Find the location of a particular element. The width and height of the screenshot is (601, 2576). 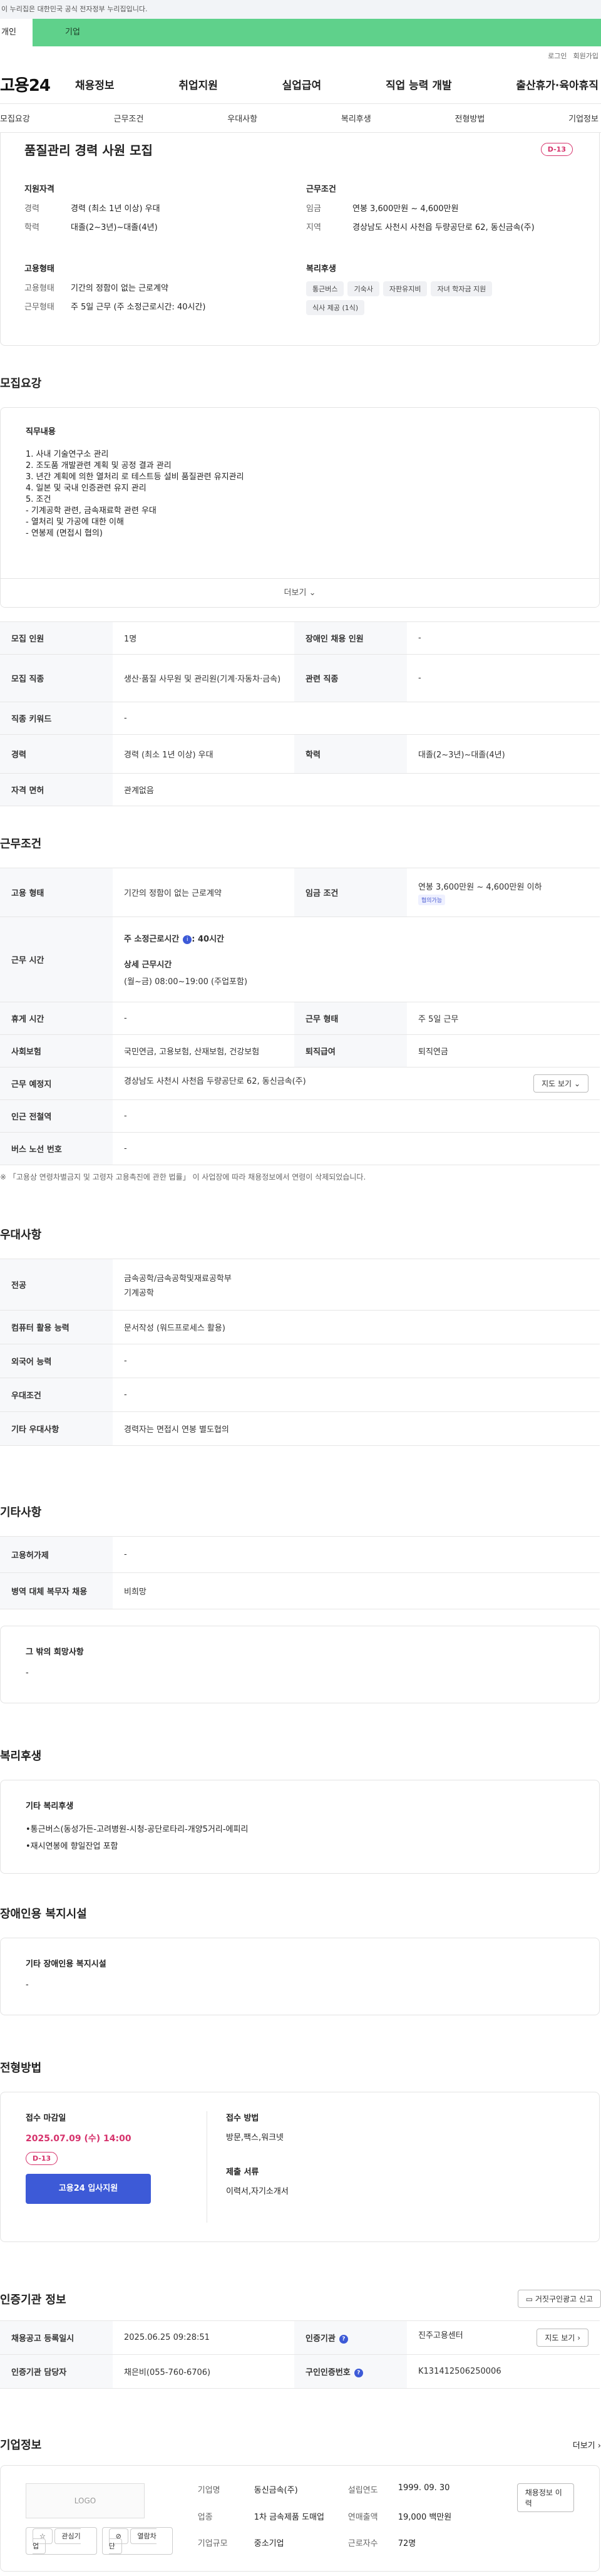

tab-company: 기업 is located at coordinates (317, 32).